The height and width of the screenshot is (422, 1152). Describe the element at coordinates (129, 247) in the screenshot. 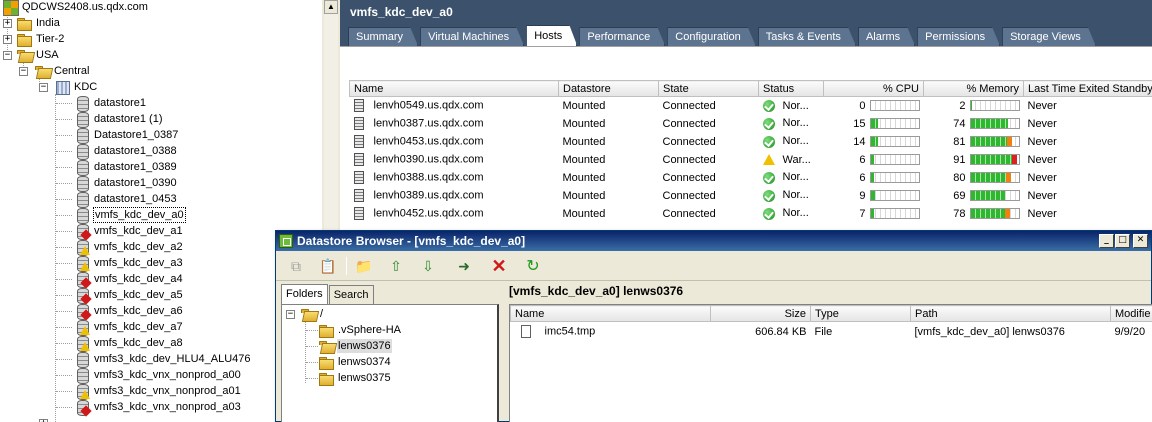

I see `tree-datastore-item: vmfs_kdc_dev_a2` at that location.